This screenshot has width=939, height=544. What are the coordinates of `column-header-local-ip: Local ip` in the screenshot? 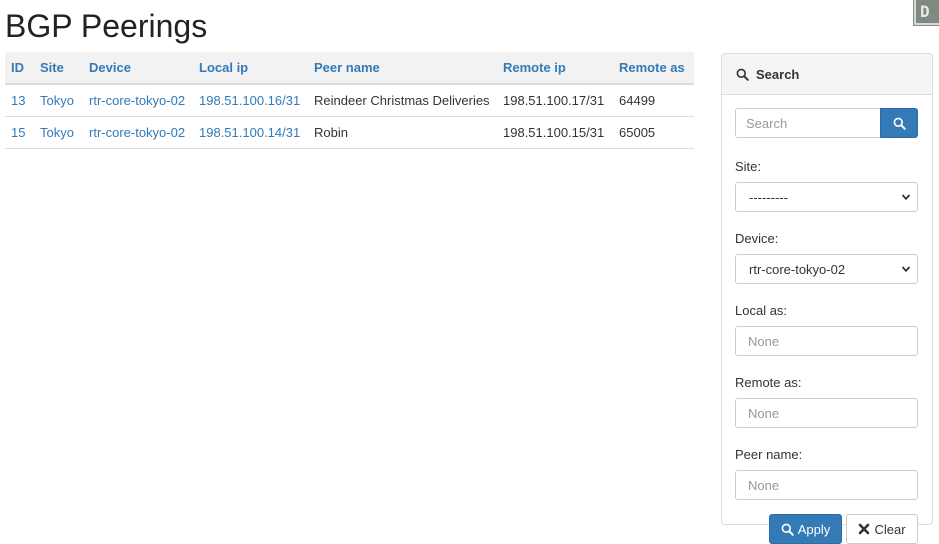 It's located at (250, 68).